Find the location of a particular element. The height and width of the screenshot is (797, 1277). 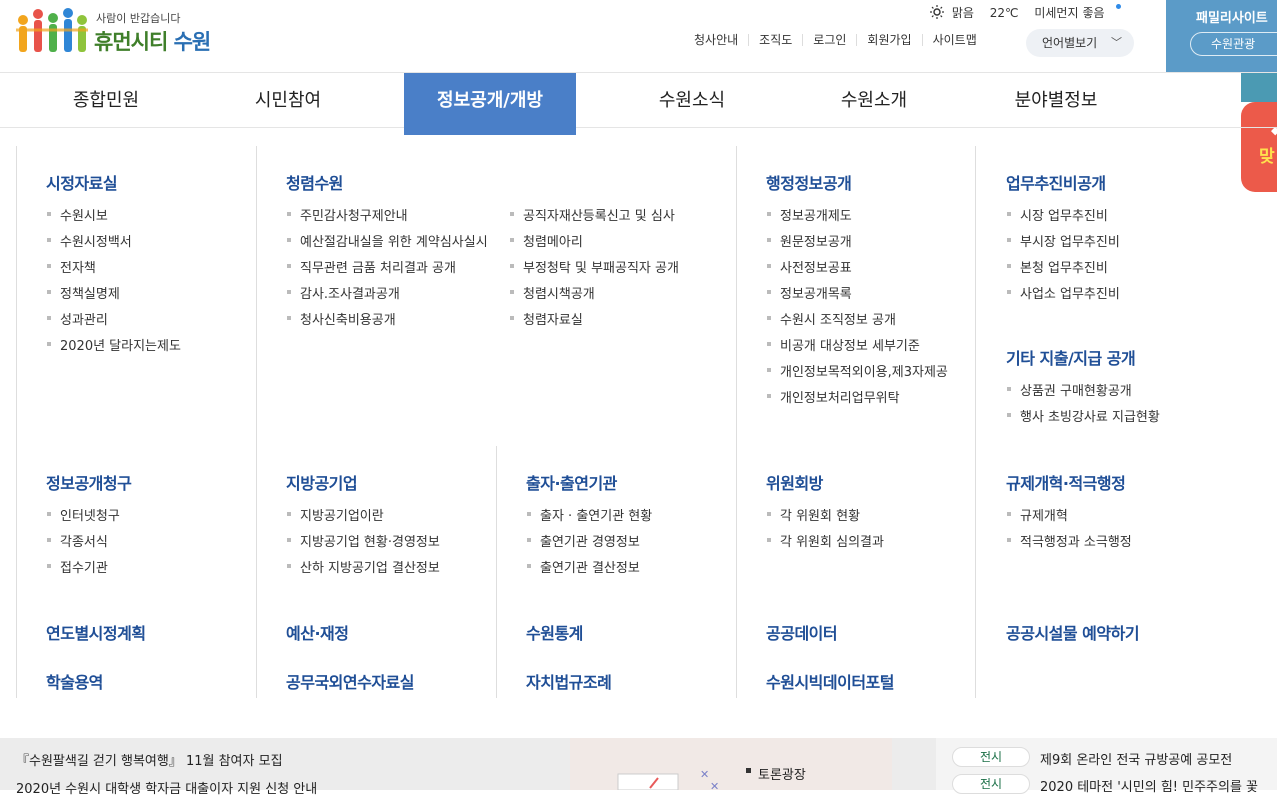

menu-link: 청렴메아리 is located at coordinates (546, 240).